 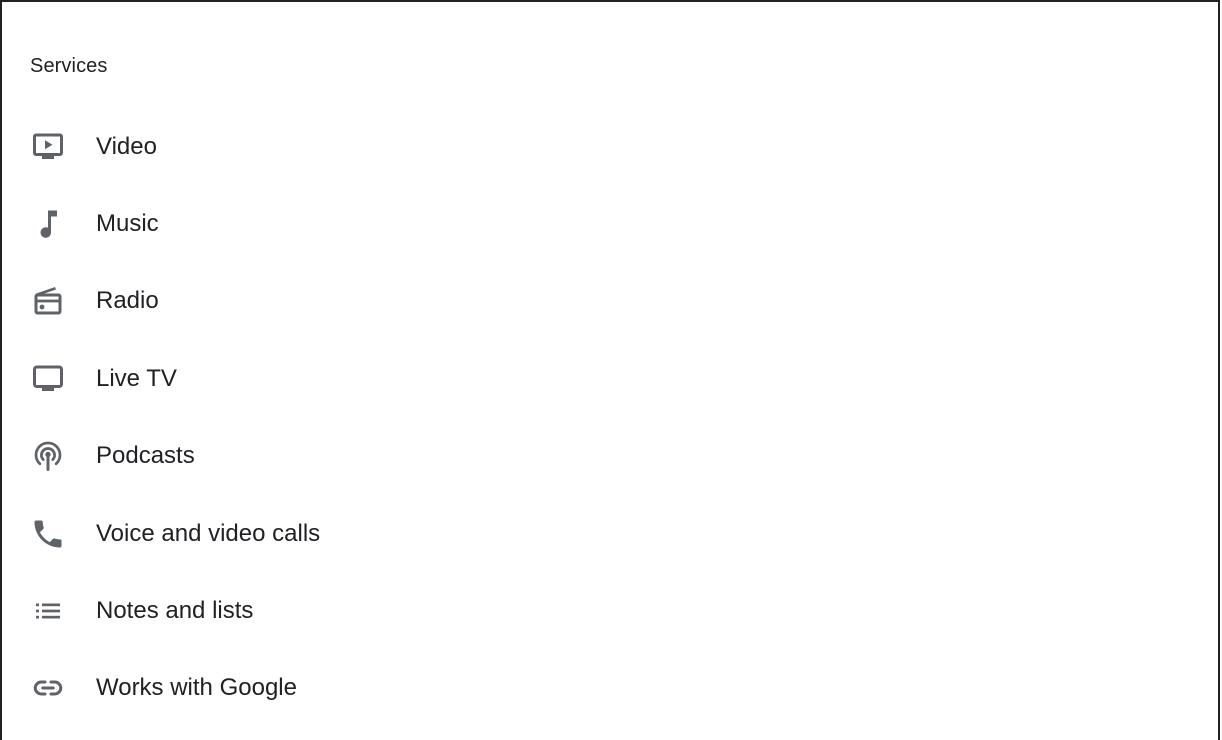 What do you see at coordinates (145, 456) in the screenshot?
I see `services-item-label: Podcasts` at bounding box center [145, 456].